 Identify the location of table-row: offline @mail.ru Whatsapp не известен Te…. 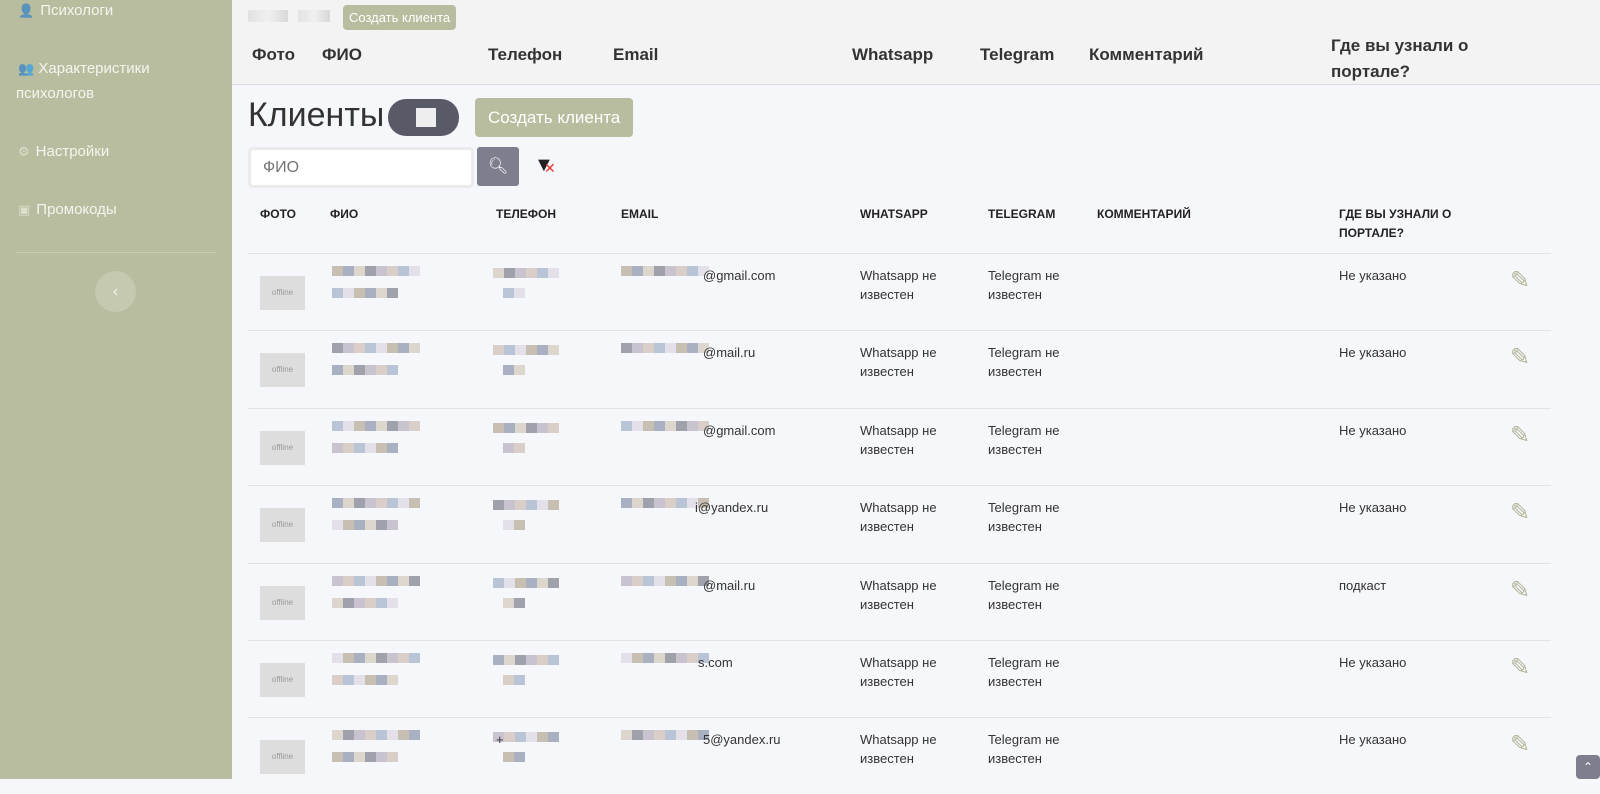
(899, 368).